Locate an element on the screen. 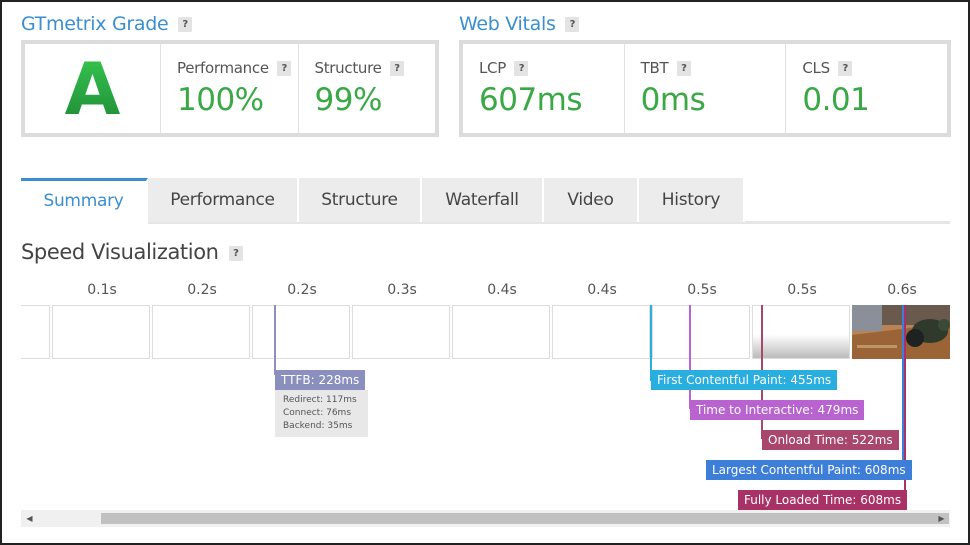 This screenshot has height=545, width=970. structure-metric: Structure ? 99% is located at coordinates (367, 88).